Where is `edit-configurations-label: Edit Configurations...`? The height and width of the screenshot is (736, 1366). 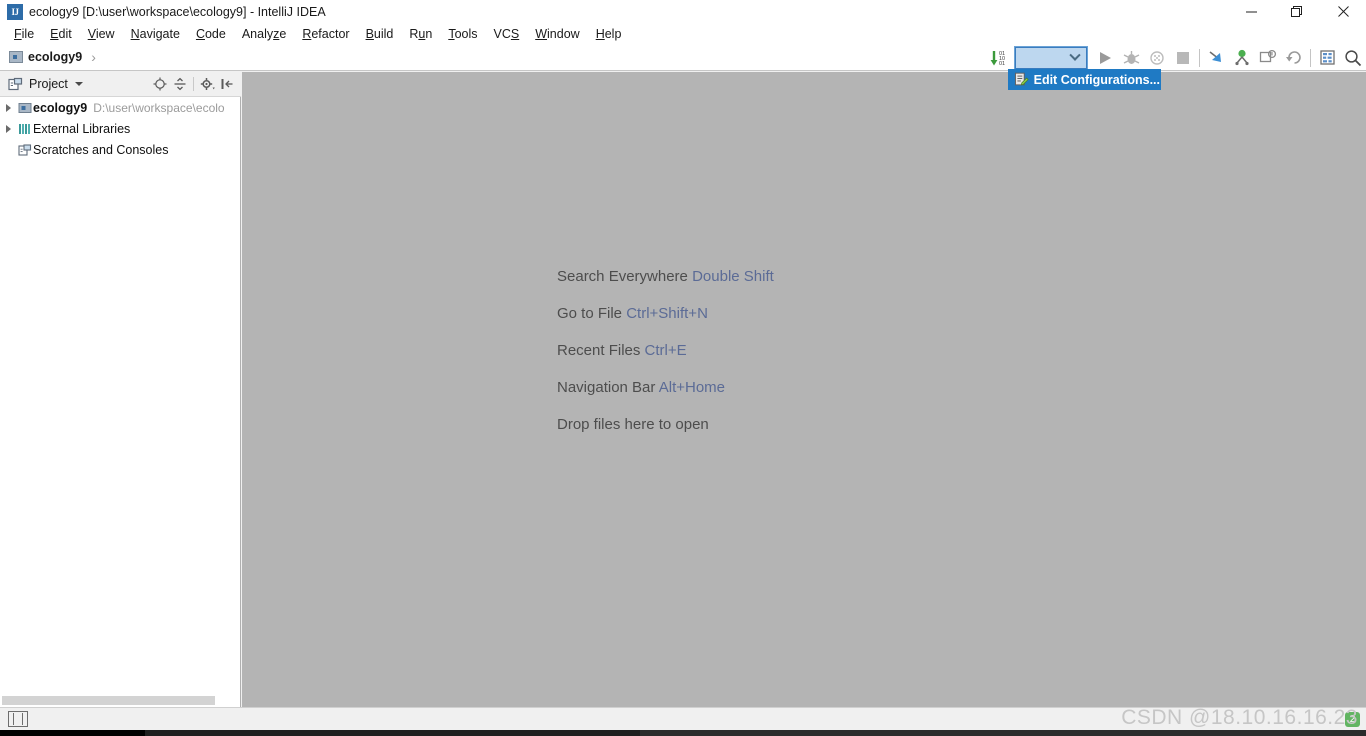
edit-configurations-label: Edit Configurations... is located at coordinates (1096, 79).